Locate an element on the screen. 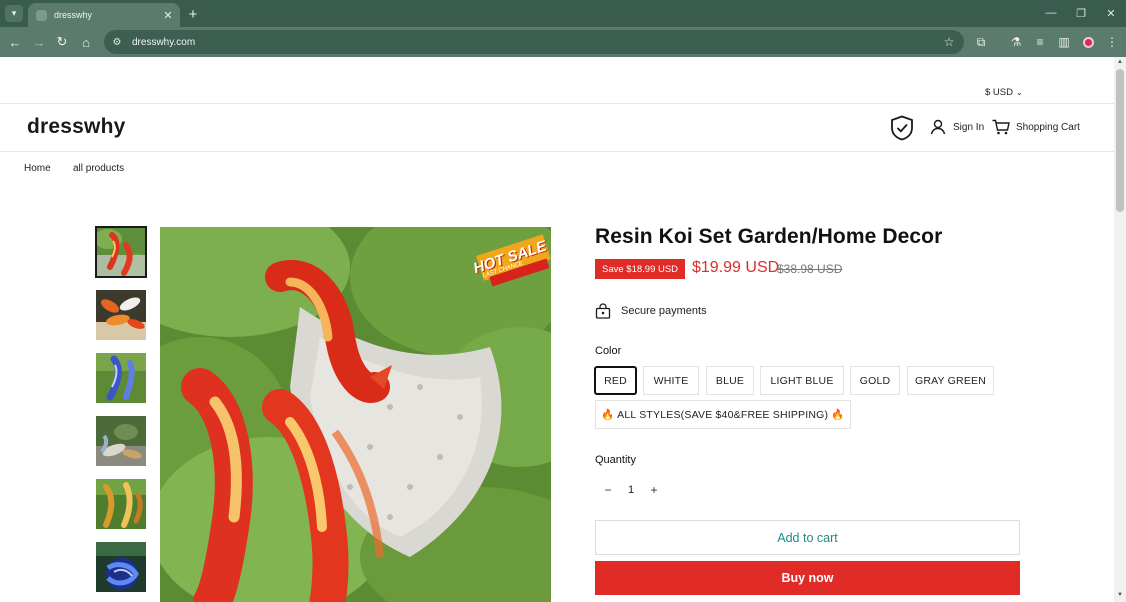 Image resolution: width=1126 pixels, height=602 pixels. sign-in-link: Sign In is located at coordinates (957, 127).